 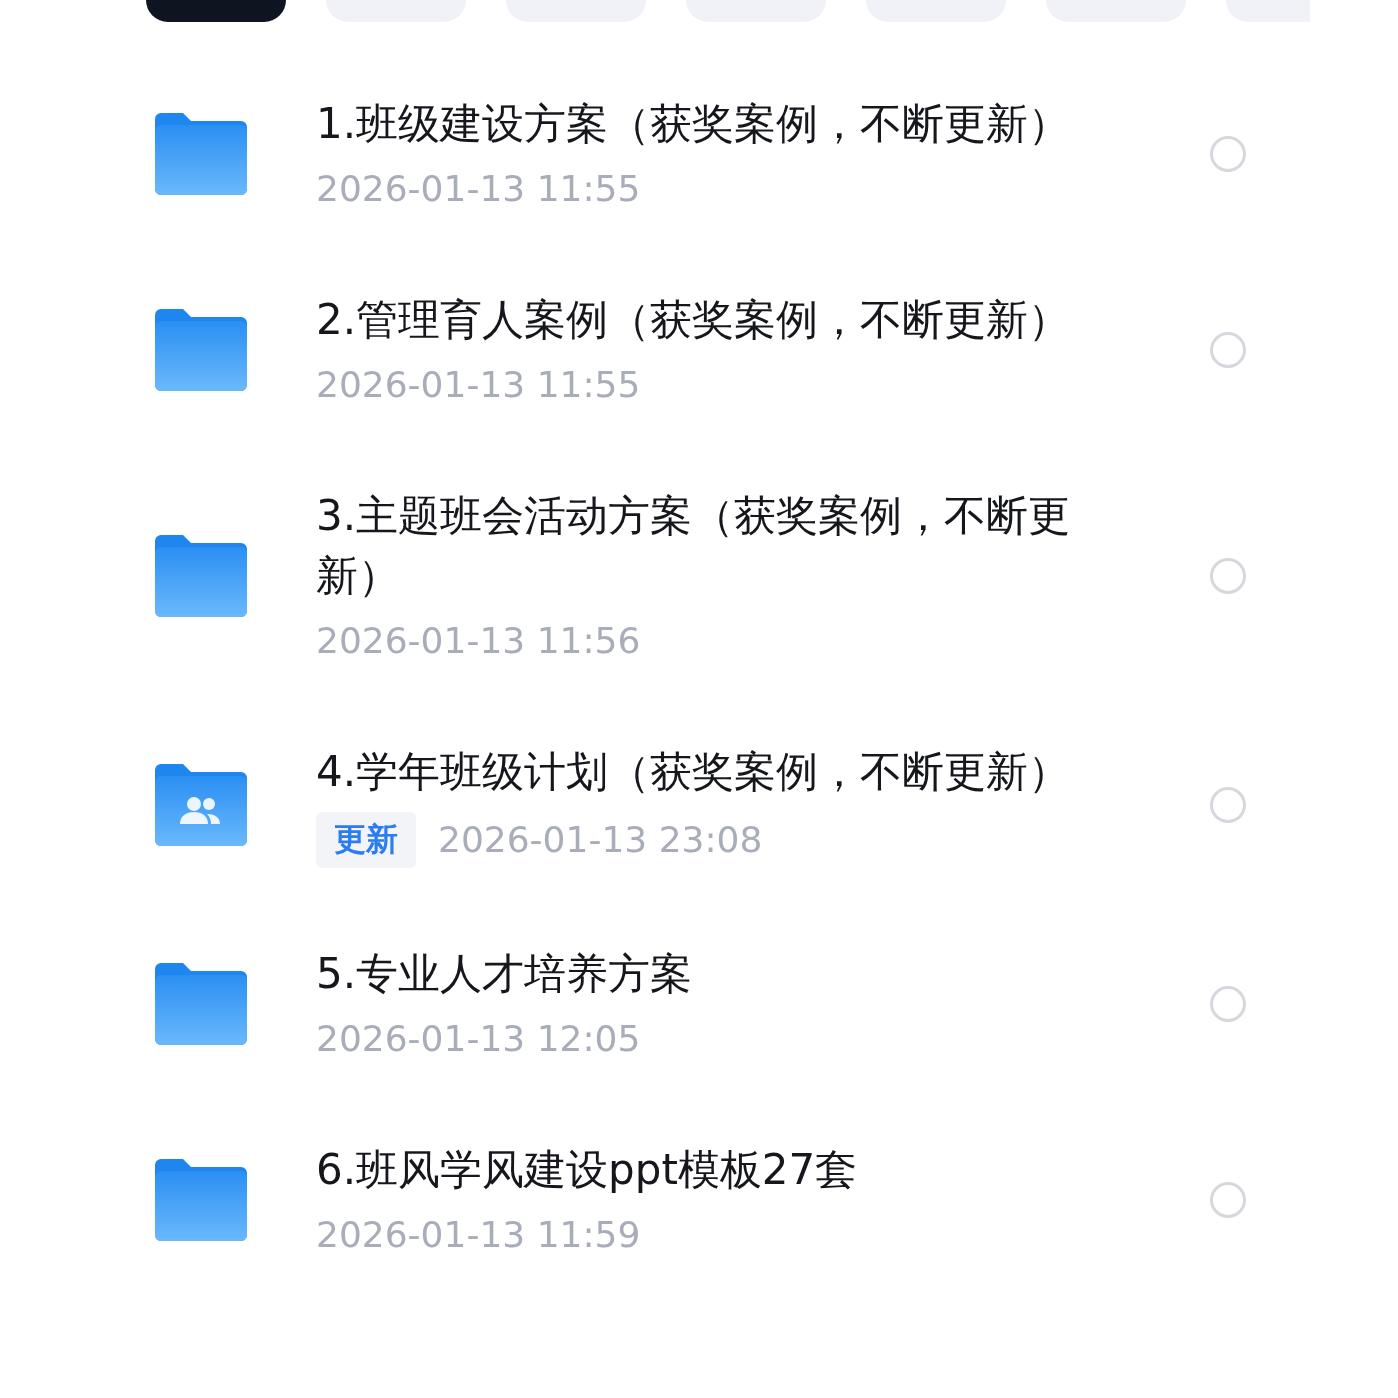 What do you see at coordinates (478, 1039) in the screenshot?
I see `file-date: 2026-01-13 12:05` at bounding box center [478, 1039].